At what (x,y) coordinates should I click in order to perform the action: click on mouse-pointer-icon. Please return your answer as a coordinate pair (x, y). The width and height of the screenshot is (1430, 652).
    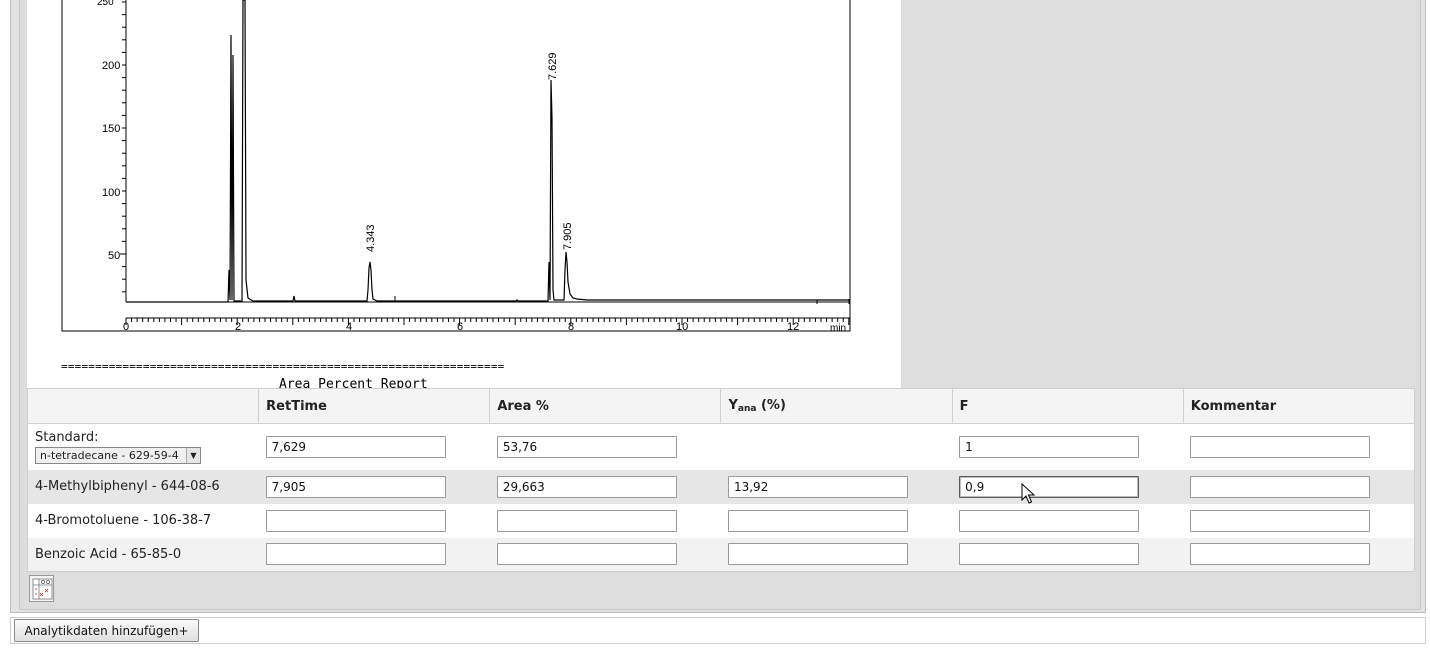
    Looking at the image, I should click on (1028, 493).